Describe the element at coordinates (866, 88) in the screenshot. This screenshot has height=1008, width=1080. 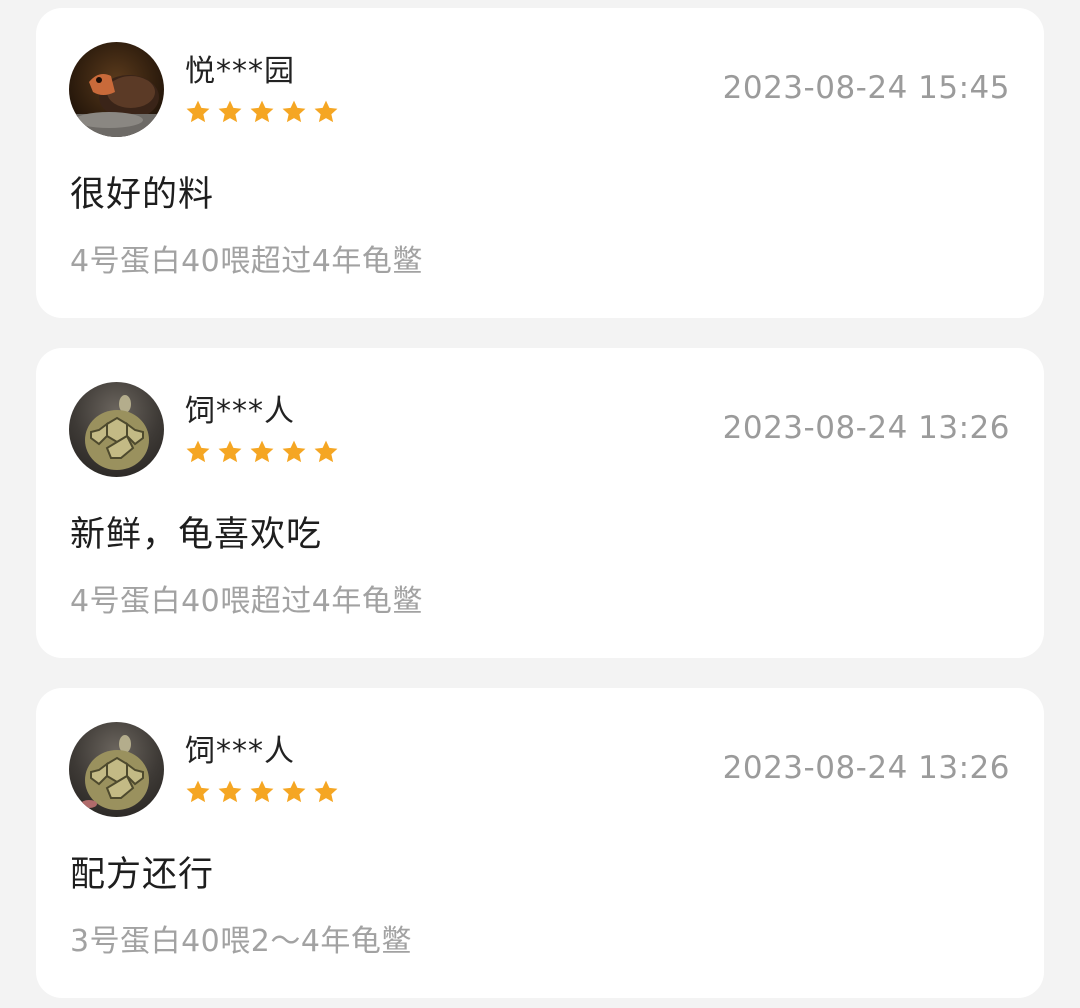
I see `review-timestamp: 2023-08-24 15:45` at that location.